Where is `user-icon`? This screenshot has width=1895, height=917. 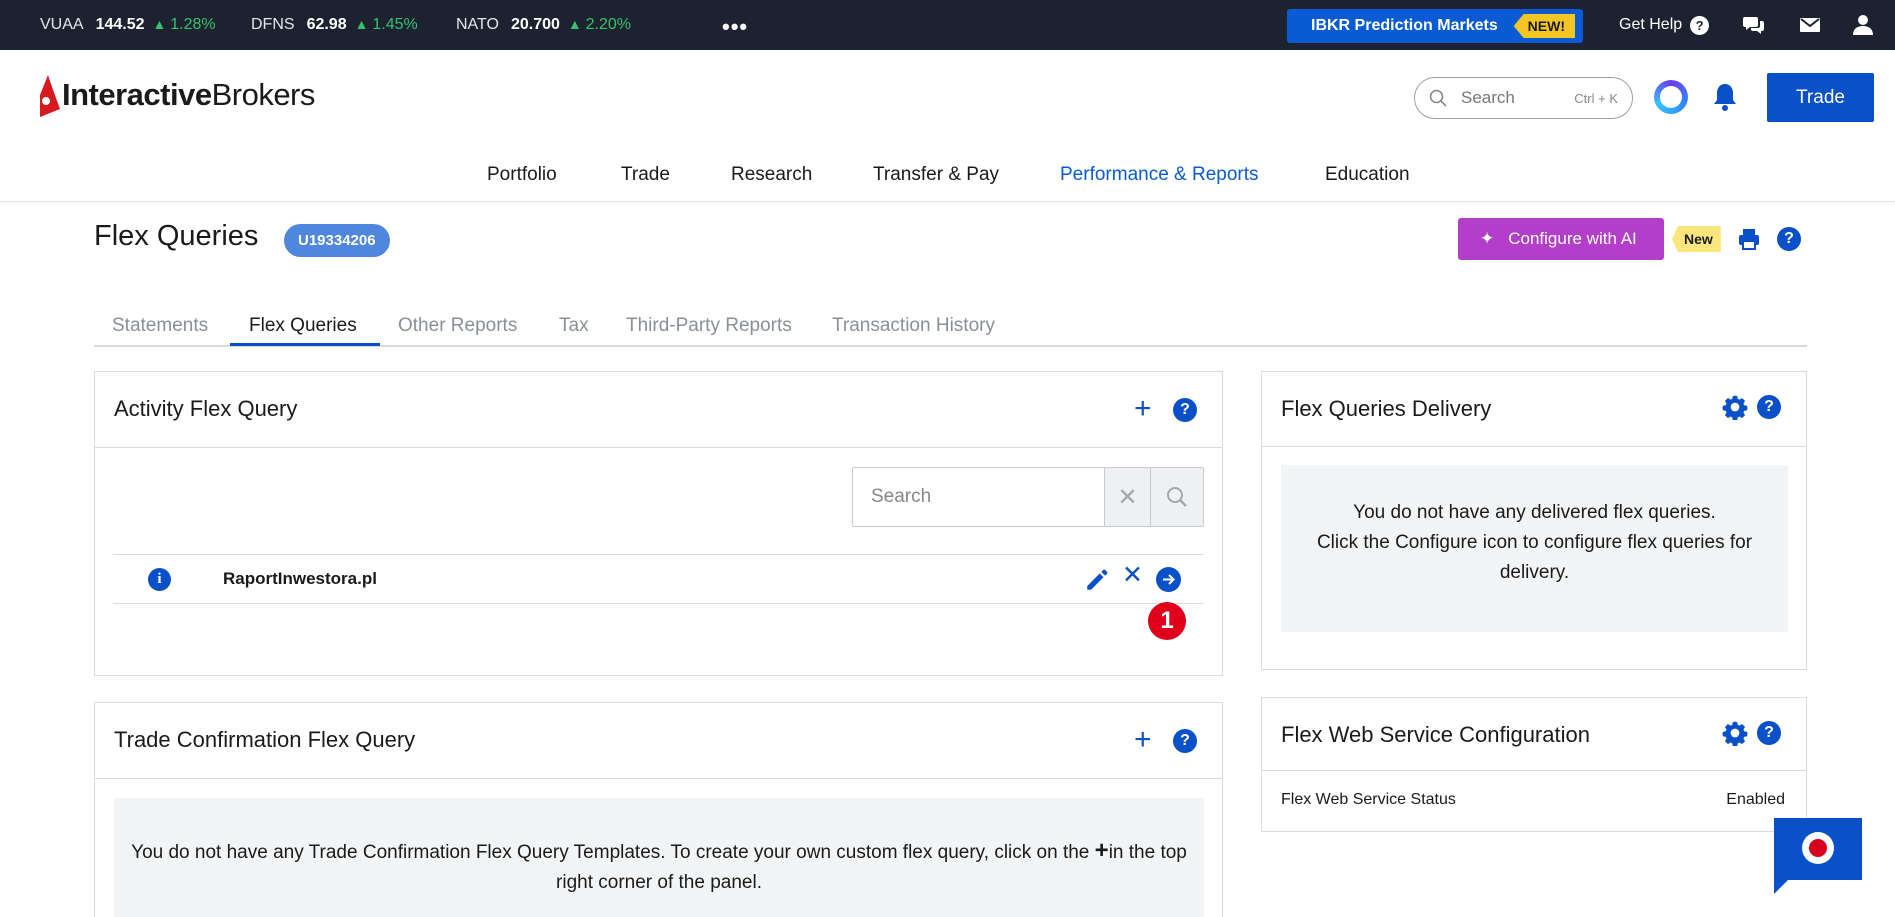 user-icon is located at coordinates (1863, 25).